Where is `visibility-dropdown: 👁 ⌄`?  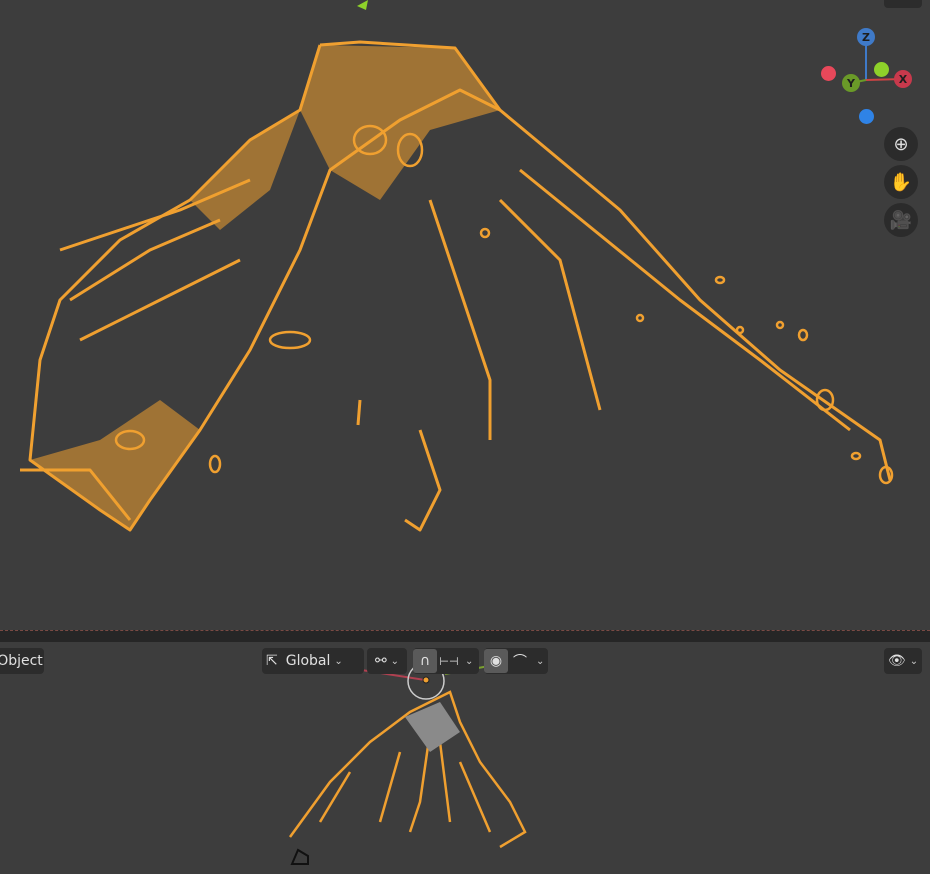 visibility-dropdown: 👁 ⌄ is located at coordinates (903, 661).